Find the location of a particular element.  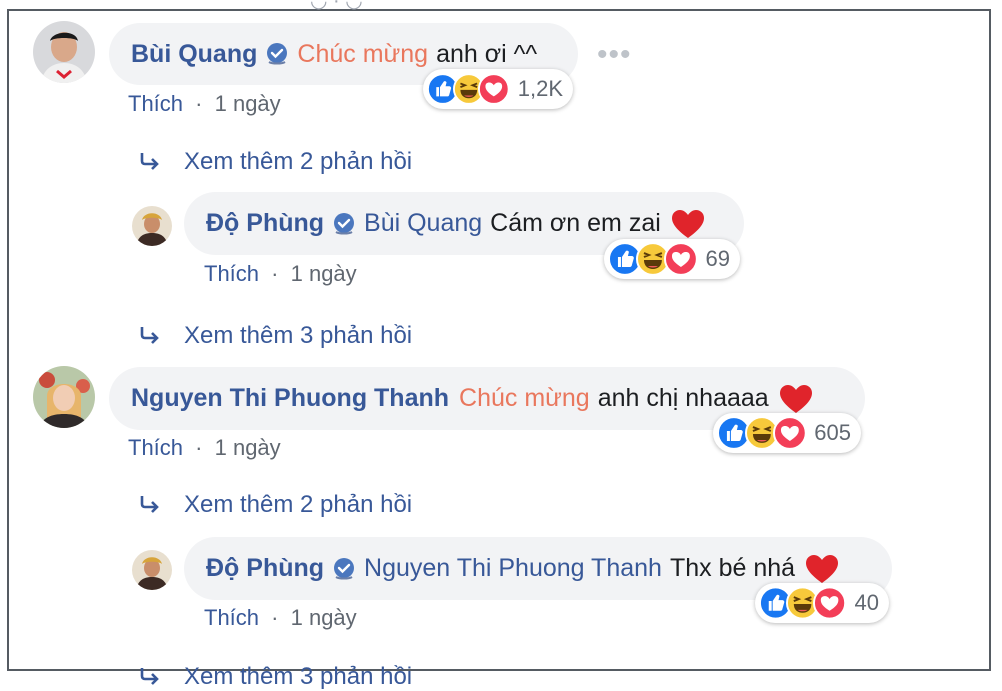

comment-author: Bùi Quang is located at coordinates (194, 54).